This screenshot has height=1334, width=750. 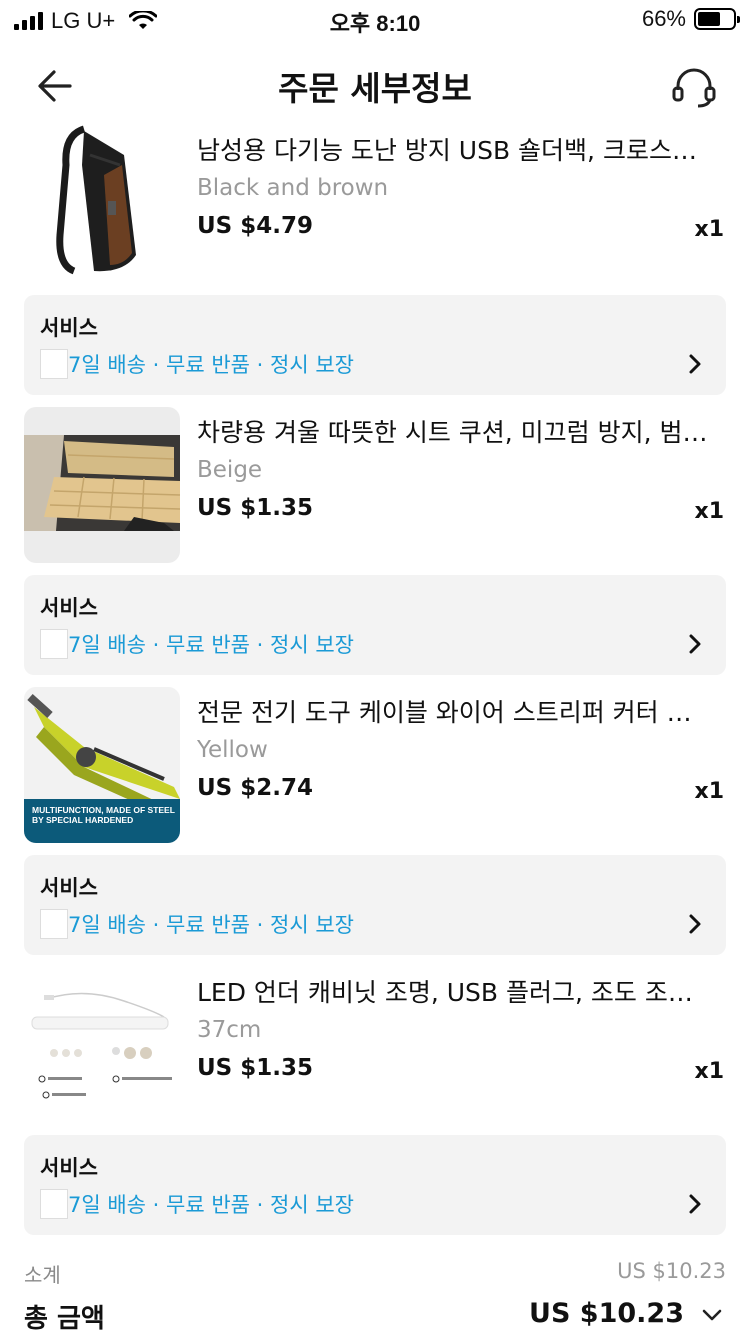 I want to click on header: 주문 세부정보, so click(x=375, y=84).